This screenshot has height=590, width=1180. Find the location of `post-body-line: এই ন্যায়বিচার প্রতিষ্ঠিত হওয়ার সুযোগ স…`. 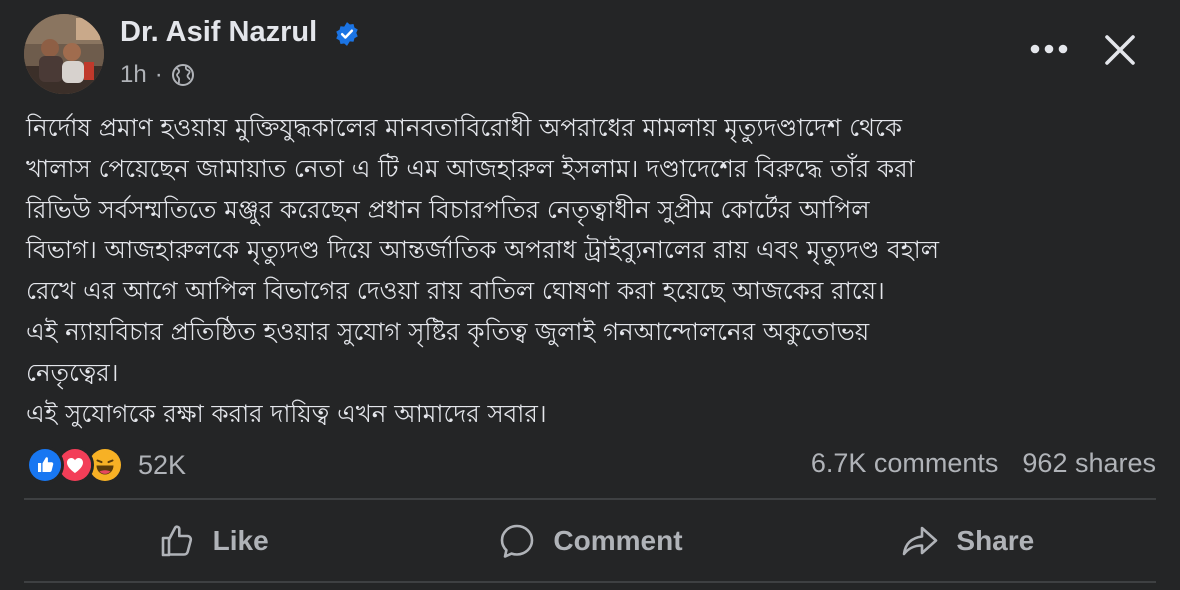

post-body-line: এই ন্যায়বিচার প্রতিষ্ঠিত হওয়ার সুযোগ স… is located at coordinates (448, 331).